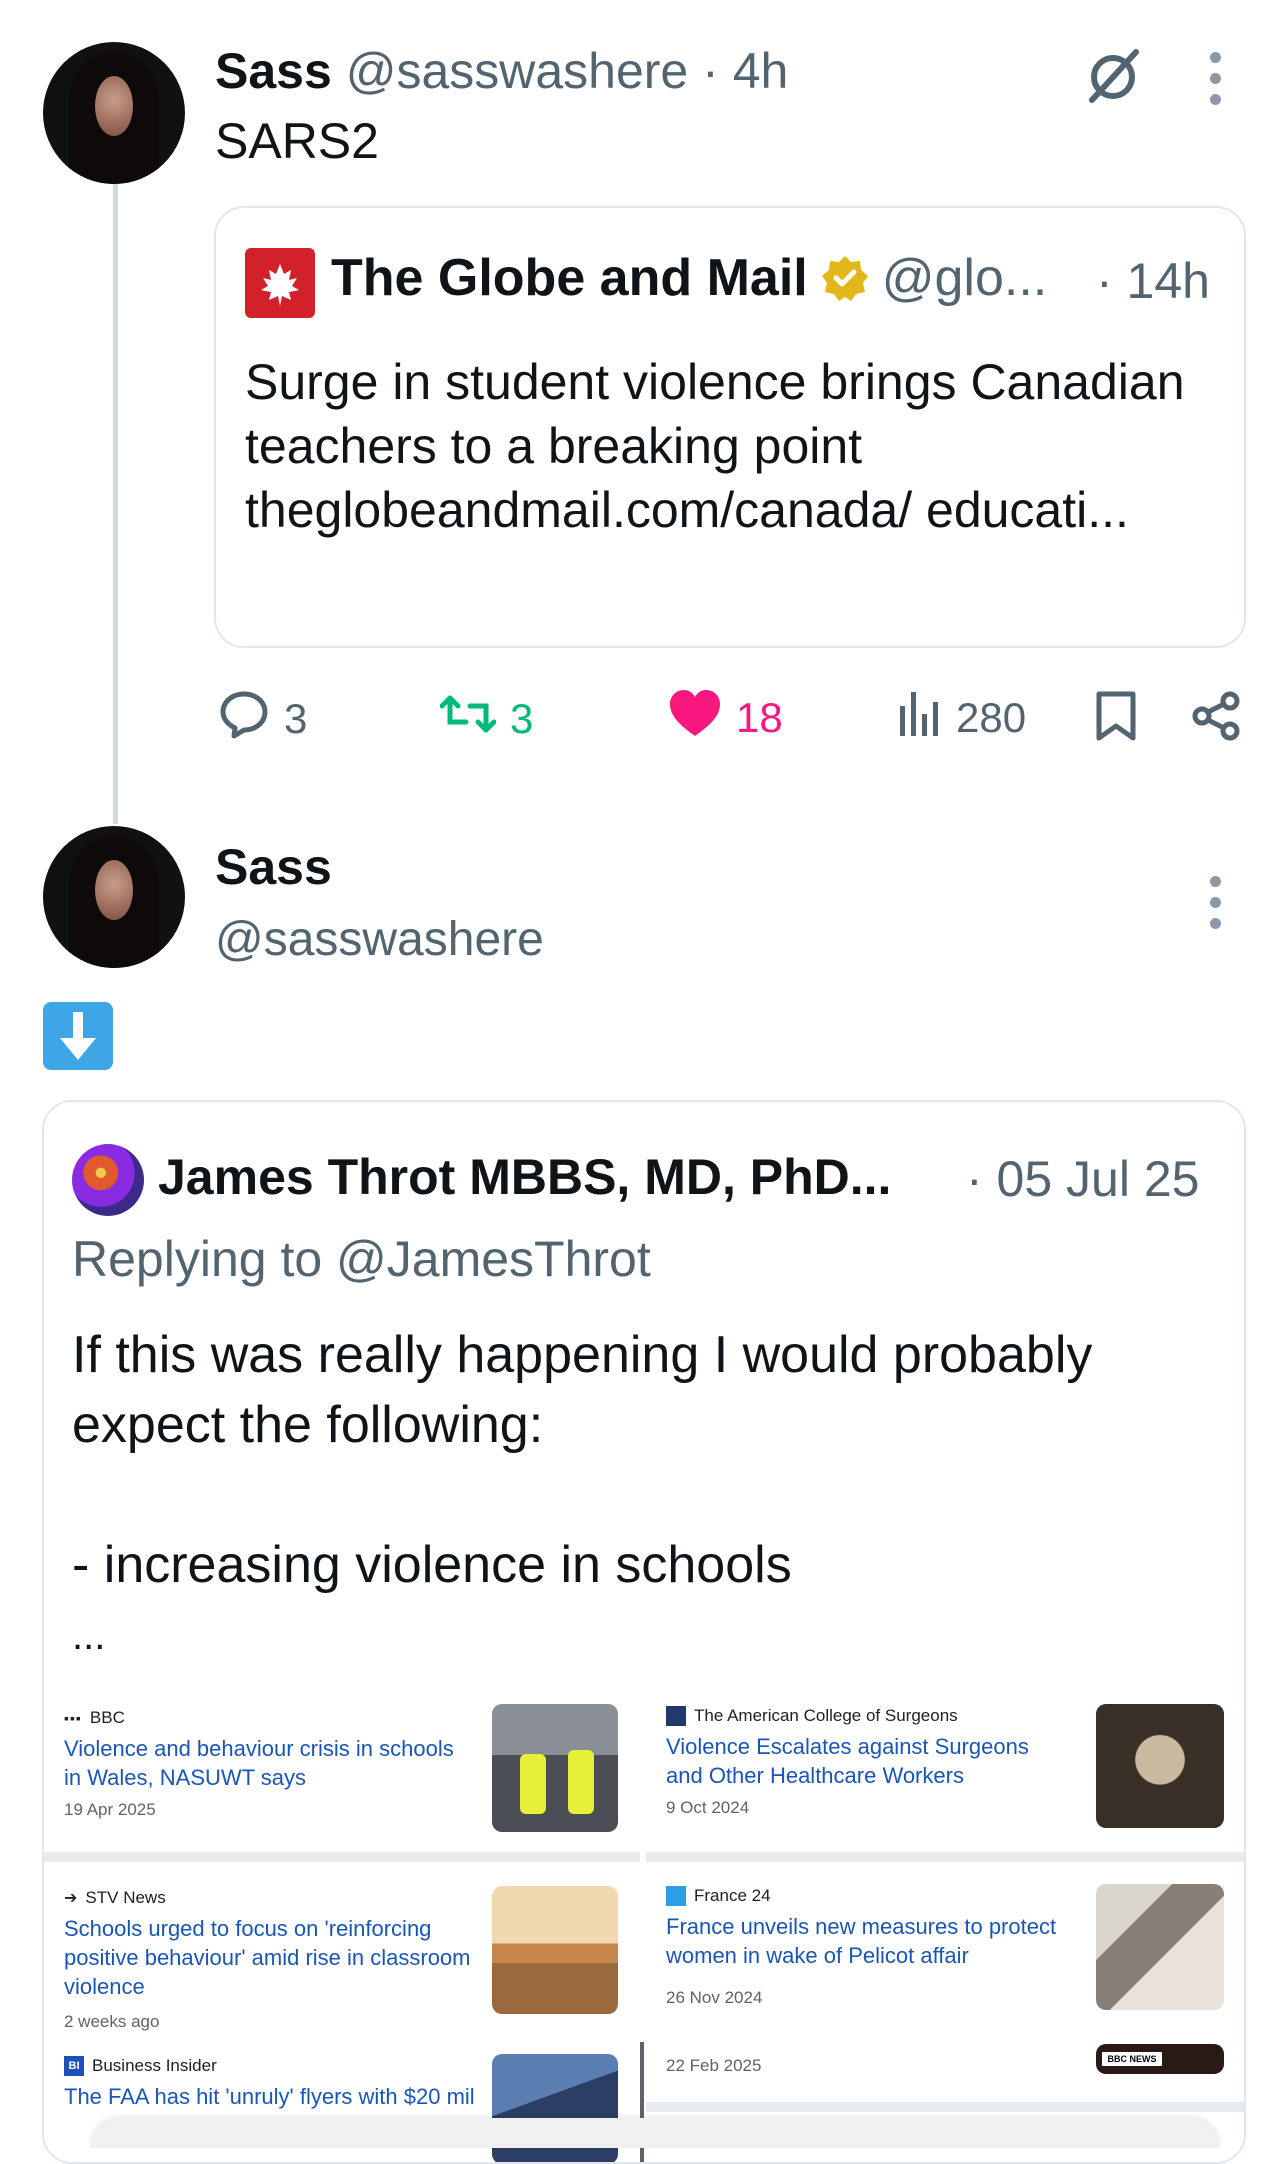 Image resolution: width=1284 pixels, height=2164 pixels. What do you see at coordinates (676, 1716) in the screenshot?
I see `acs-icon` at bounding box center [676, 1716].